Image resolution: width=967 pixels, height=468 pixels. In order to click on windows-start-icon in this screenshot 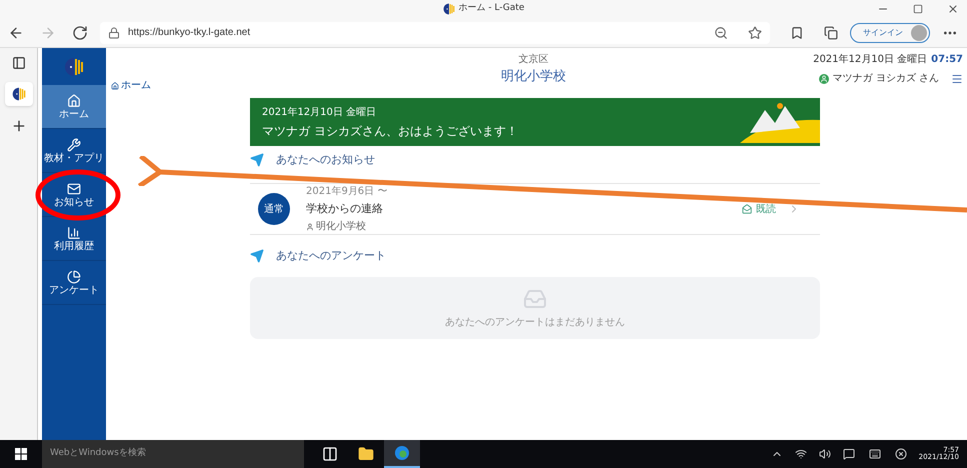, I will do `click(21, 454)`.